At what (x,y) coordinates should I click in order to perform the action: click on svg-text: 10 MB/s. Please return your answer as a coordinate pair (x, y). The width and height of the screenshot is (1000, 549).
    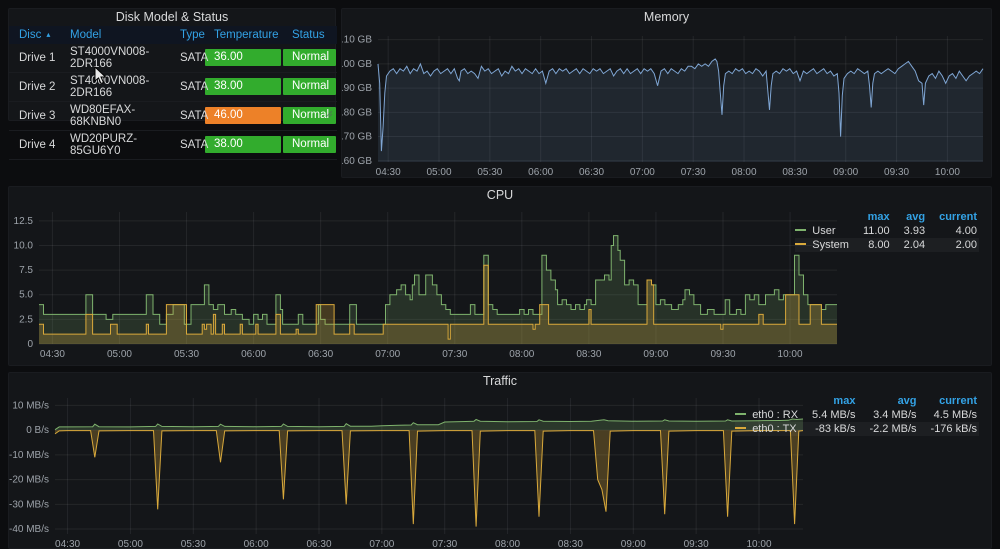
    Looking at the image, I should click on (30, 405).